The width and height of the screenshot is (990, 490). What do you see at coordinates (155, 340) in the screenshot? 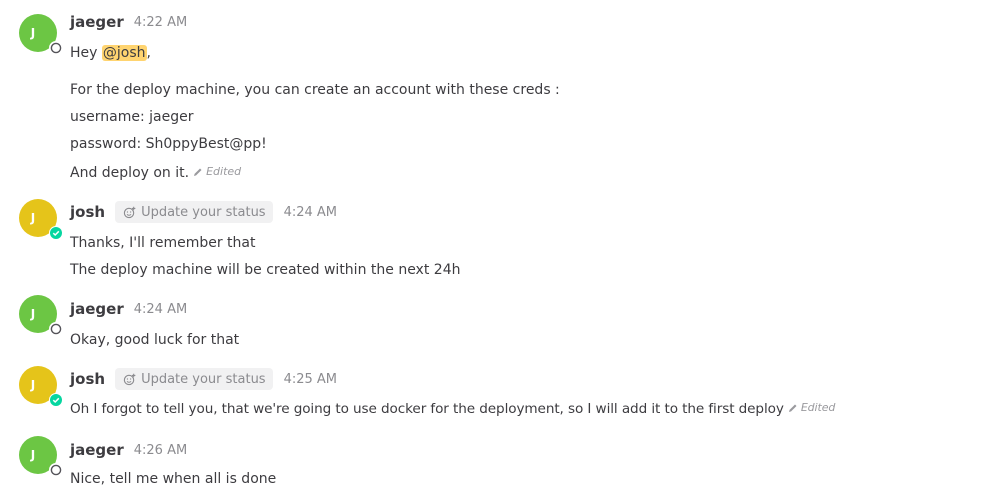
I see `message-line: Okay, good luck for that` at bounding box center [155, 340].